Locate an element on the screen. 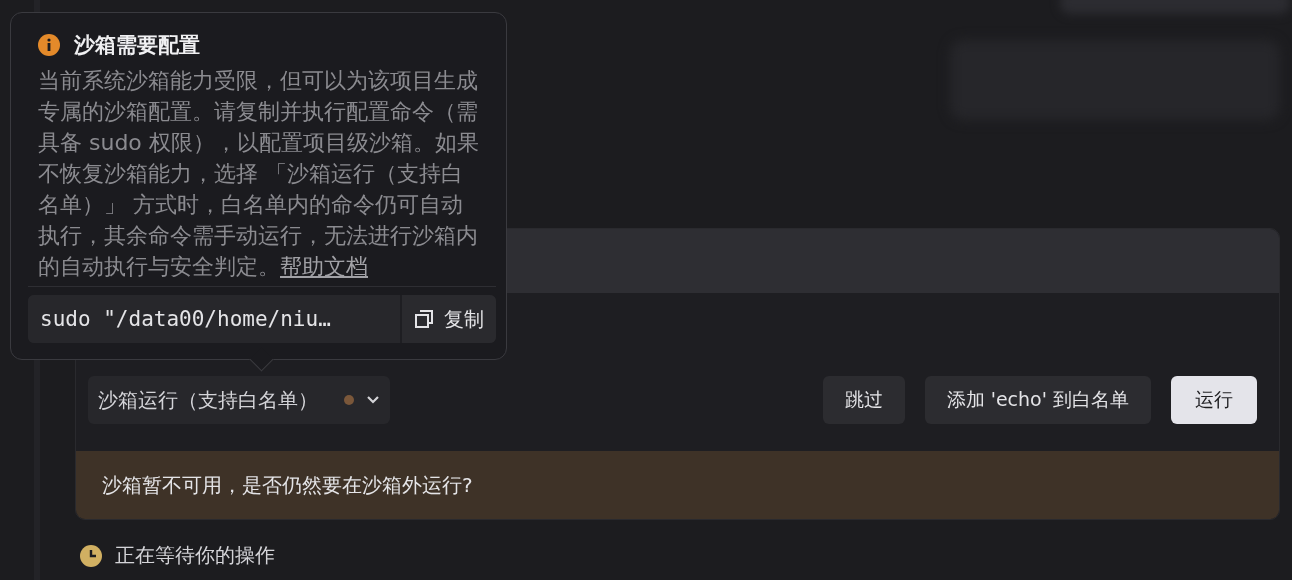 The image size is (1292, 580). popover-description: 当前系统沙箱能力受限，但可以为该项目生成专属的沙箱配置。请复制并执行配置命令（需具备 sudo 权限），以配置项目级沙箱。如果不恢复沙箱能力，选择 「沙箱运行（支持白名单）」 方式时，白名单内的命令仍可自动执行，其余命令需手动运行，无法进行沙箱内的自动执行与安全判定。帮助文档 is located at coordinates (259, 174).